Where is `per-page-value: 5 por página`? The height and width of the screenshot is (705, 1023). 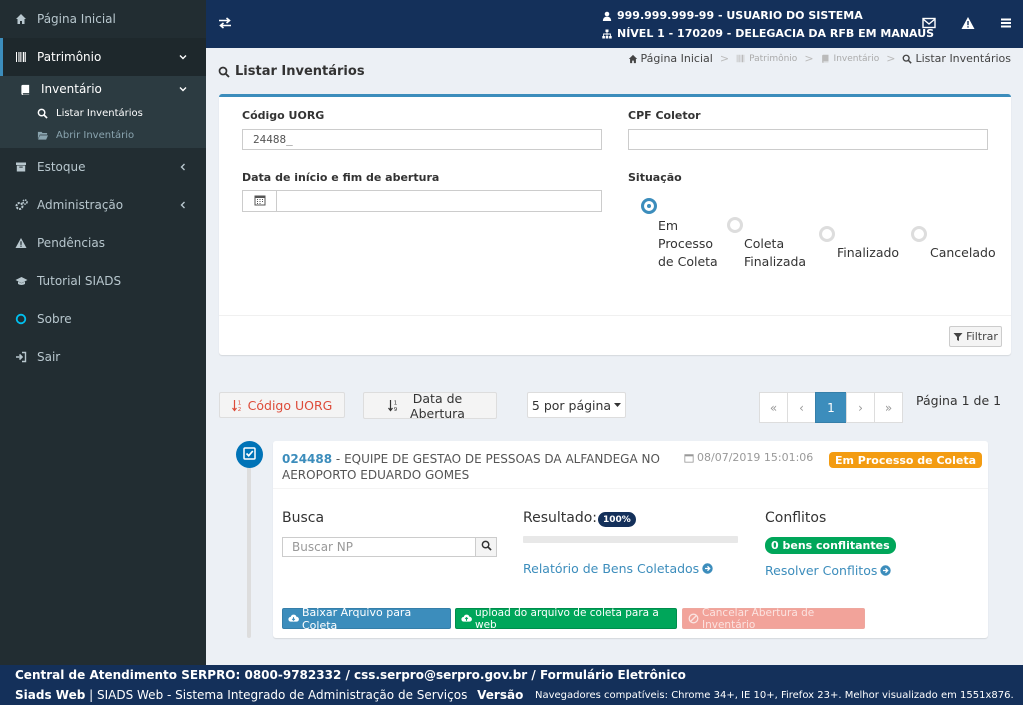 per-page-value: 5 por página is located at coordinates (571, 405).